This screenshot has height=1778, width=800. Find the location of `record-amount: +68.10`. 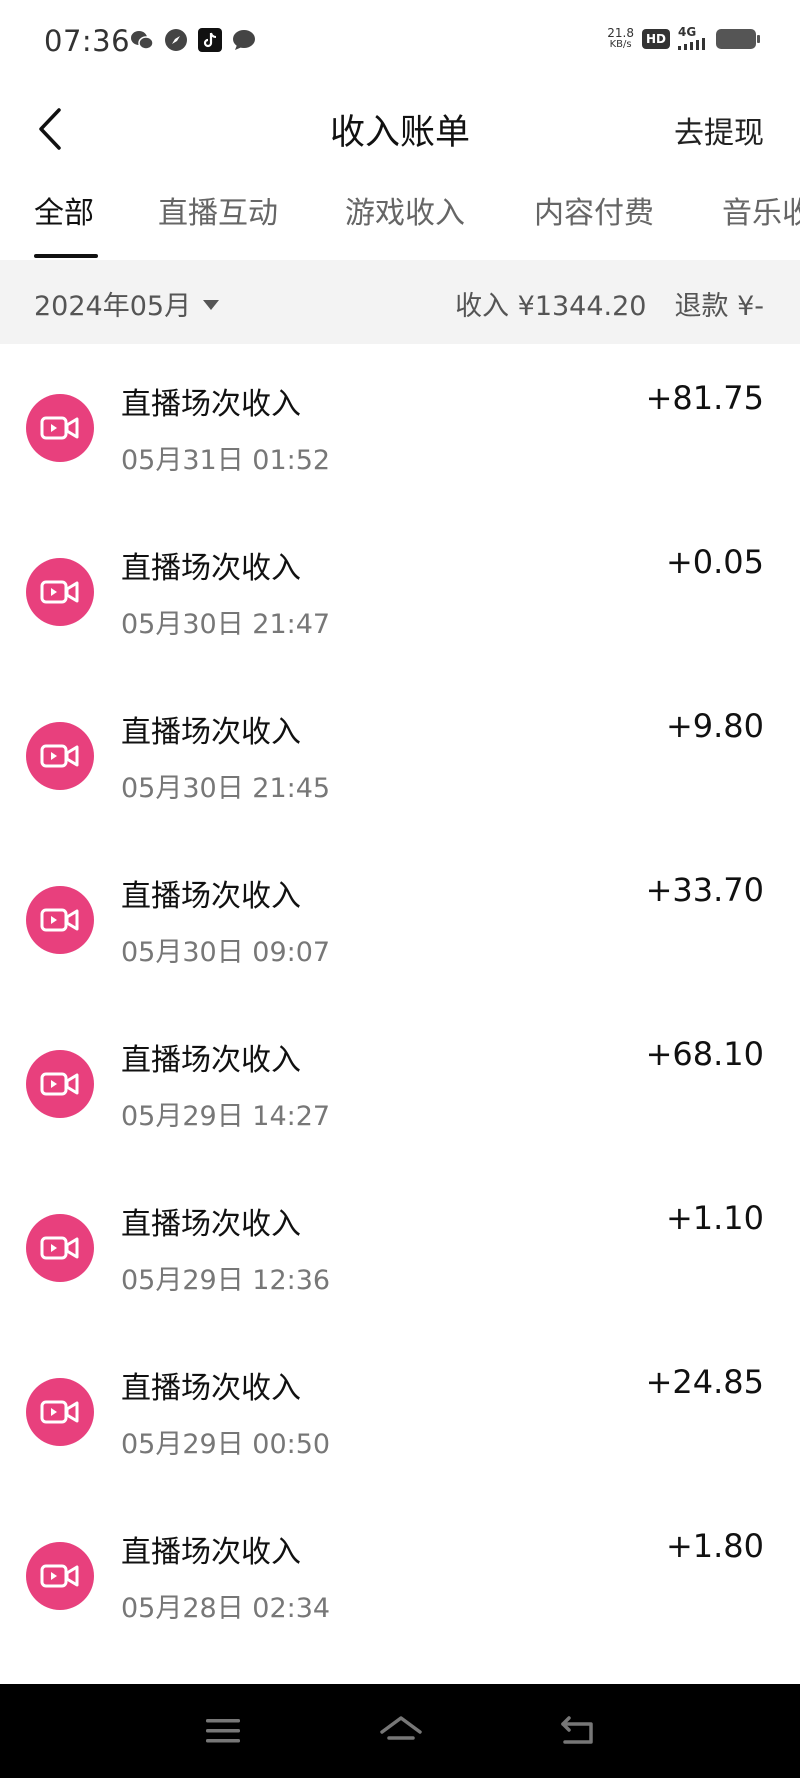

record-amount: +68.10 is located at coordinates (704, 1054).